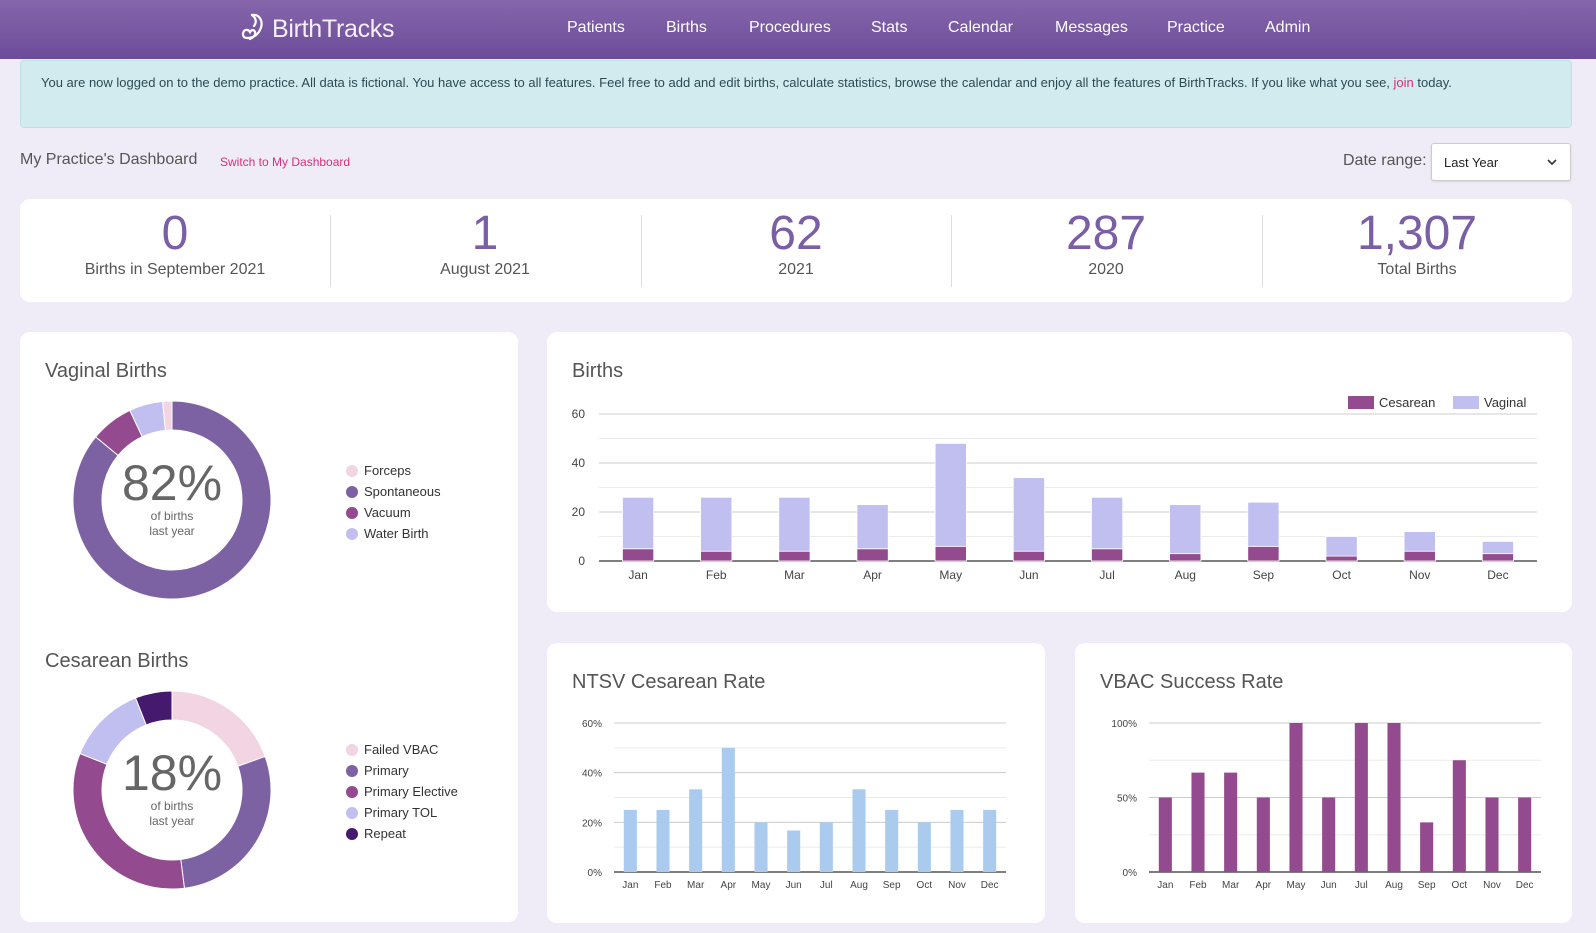  I want to click on bar-cesarean-aug, so click(1185, 557).